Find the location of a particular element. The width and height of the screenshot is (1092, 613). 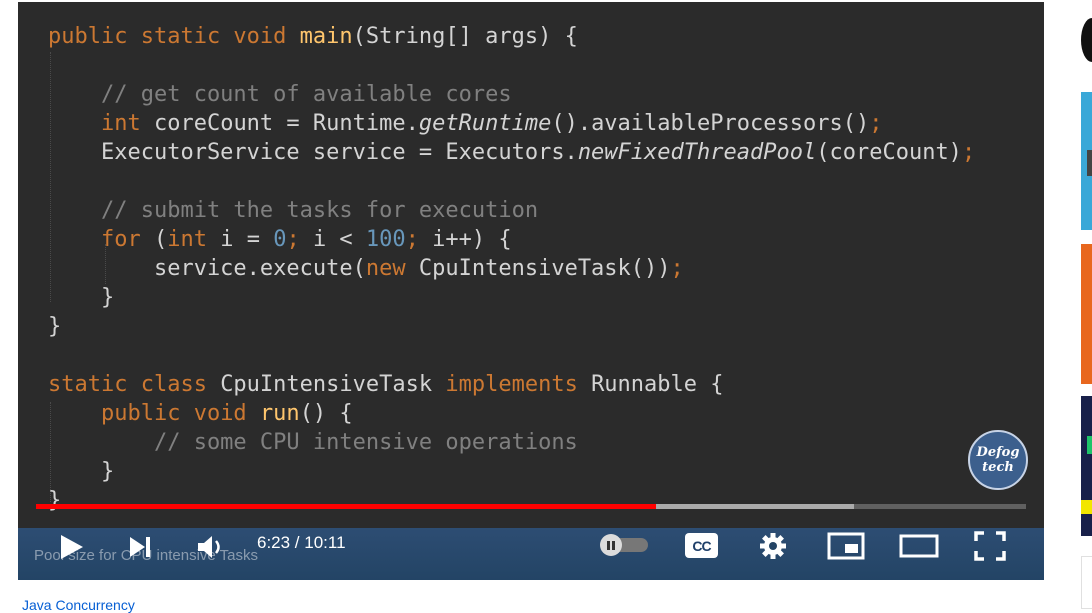

time-display: 6:23 / 10:11 is located at coordinates (301, 542).